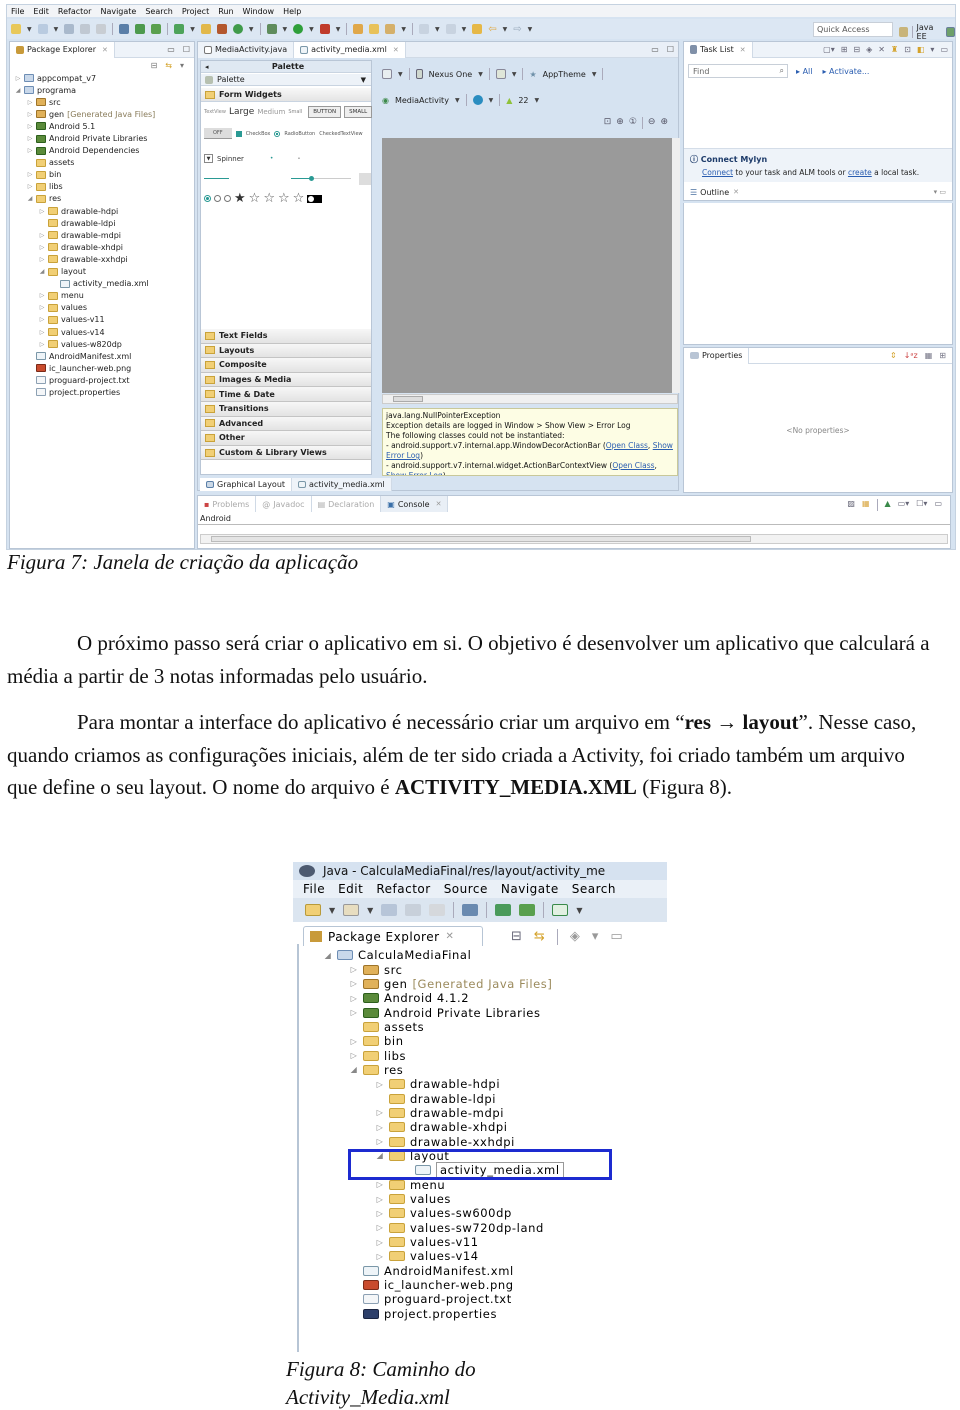 This screenshot has height=1410, width=960. I want to click on find-task-input: Find ⌕, so click(738, 71).